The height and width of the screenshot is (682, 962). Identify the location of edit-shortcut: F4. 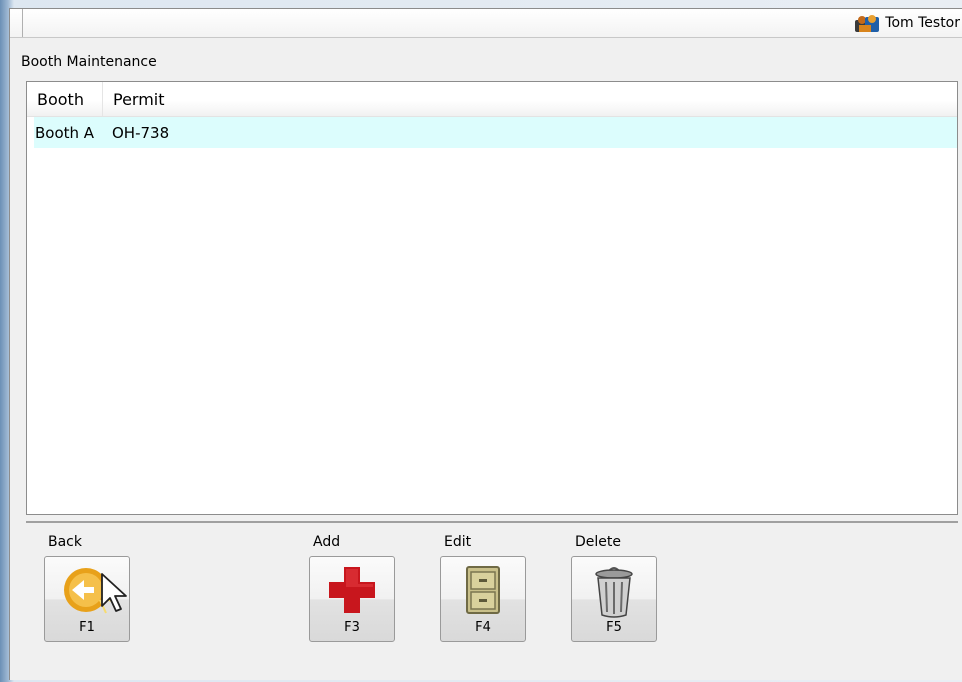
(483, 627).